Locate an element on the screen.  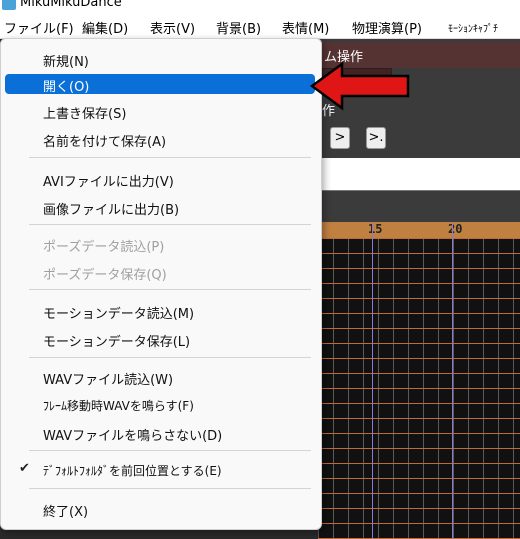
menu-item-load-pose: ポーズデータ読込(P) is located at coordinates (160, 244).